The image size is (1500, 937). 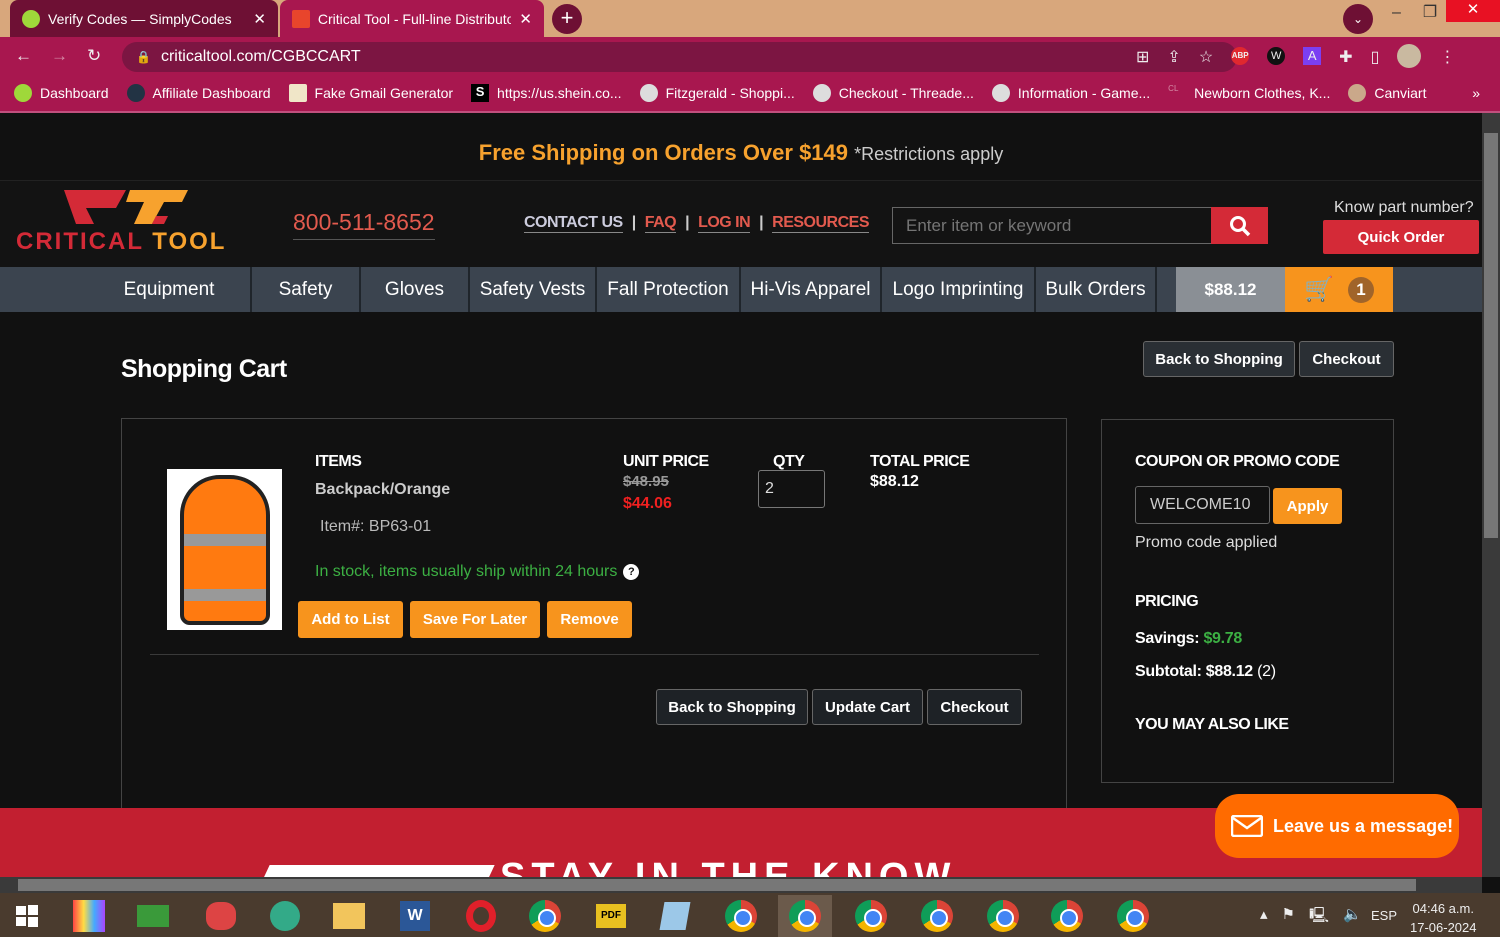 What do you see at coordinates (198, 93) in the screenshot?
I see `bookmark-affiliate: Affiliate Dashboard` at bounding box center [198, 93].